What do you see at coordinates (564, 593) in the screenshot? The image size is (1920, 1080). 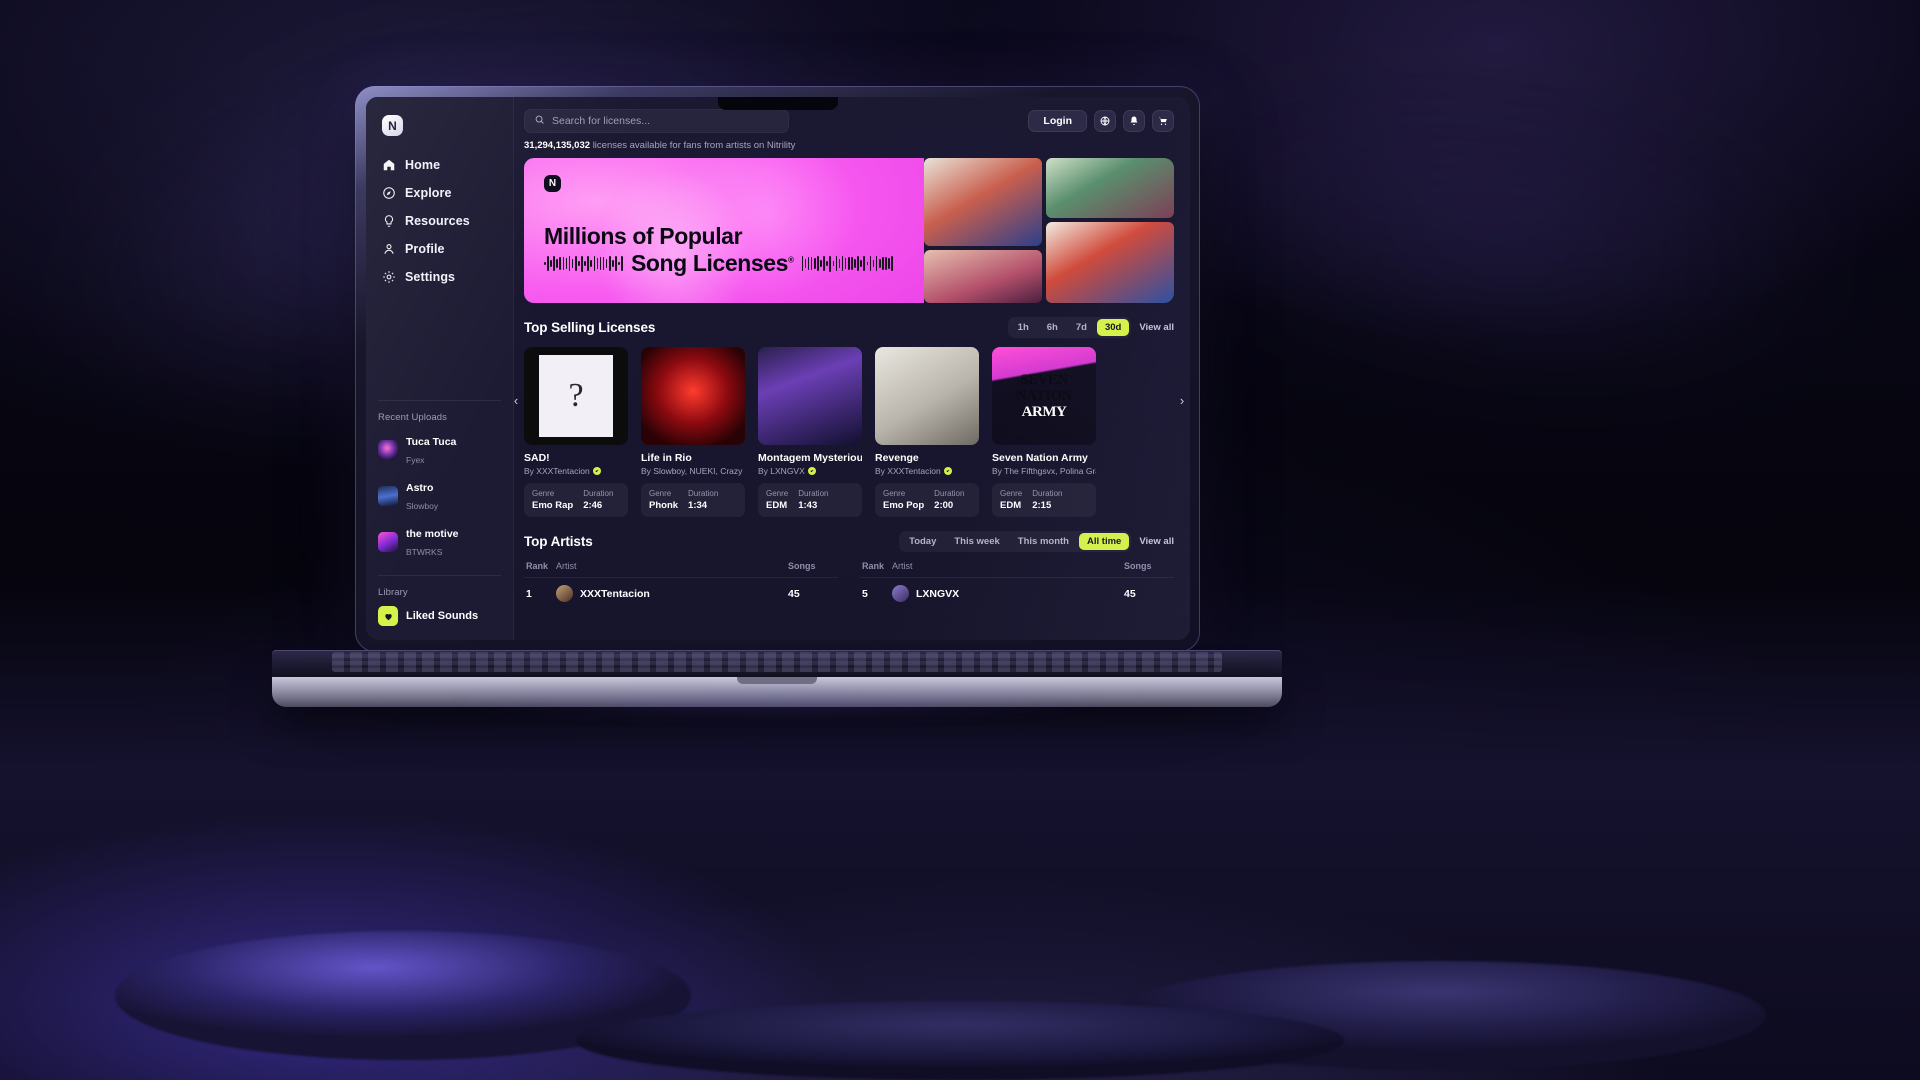 I see `avatar` at bounding box center [564, 593].